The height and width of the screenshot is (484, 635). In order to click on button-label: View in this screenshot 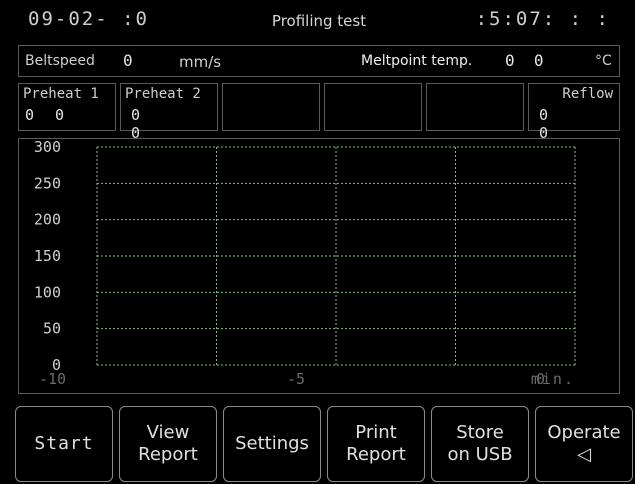, I will do `click(168, 432)`.